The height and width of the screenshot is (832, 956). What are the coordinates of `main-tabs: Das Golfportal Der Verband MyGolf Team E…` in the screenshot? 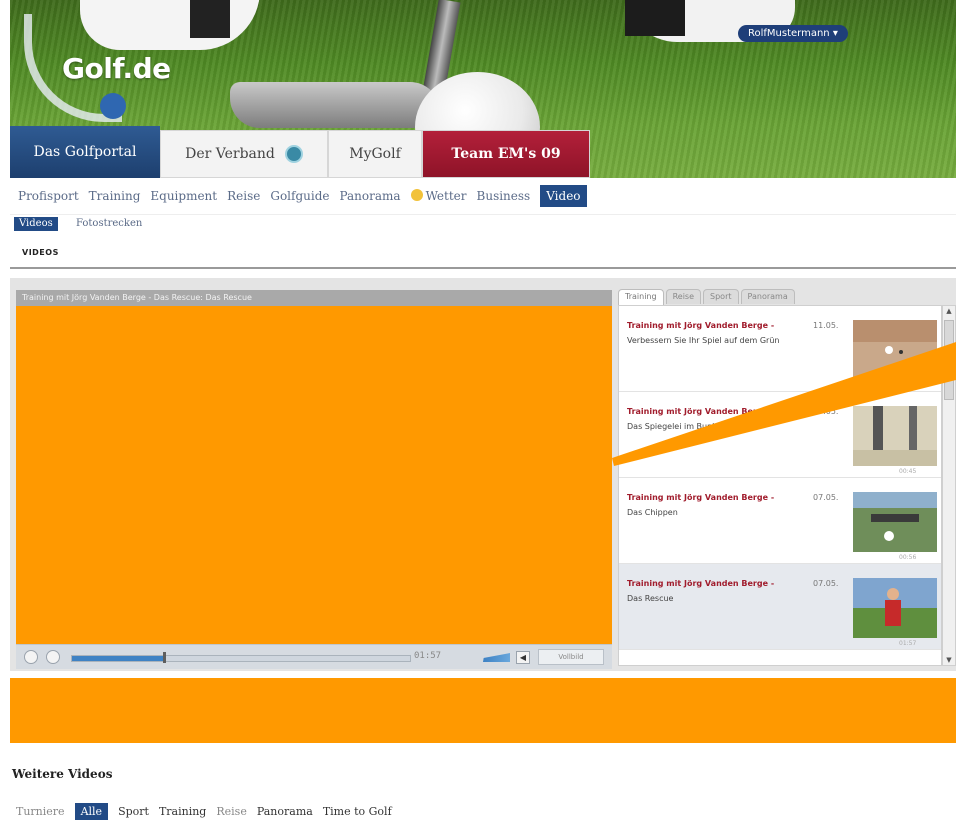 It's located at (300, 152).